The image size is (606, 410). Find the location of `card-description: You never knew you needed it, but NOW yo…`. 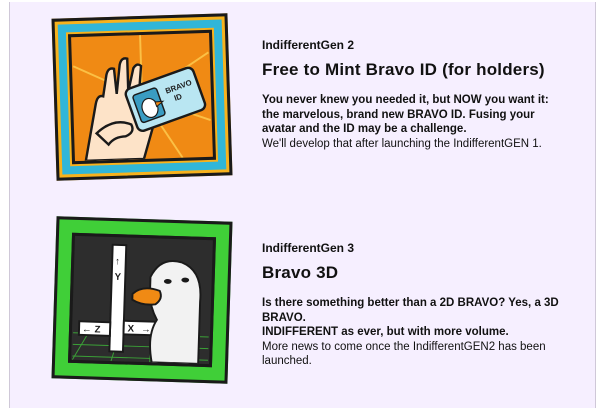

card-description: You never knew you needed it, but NOW yo… is located at coordinates (427, 122).